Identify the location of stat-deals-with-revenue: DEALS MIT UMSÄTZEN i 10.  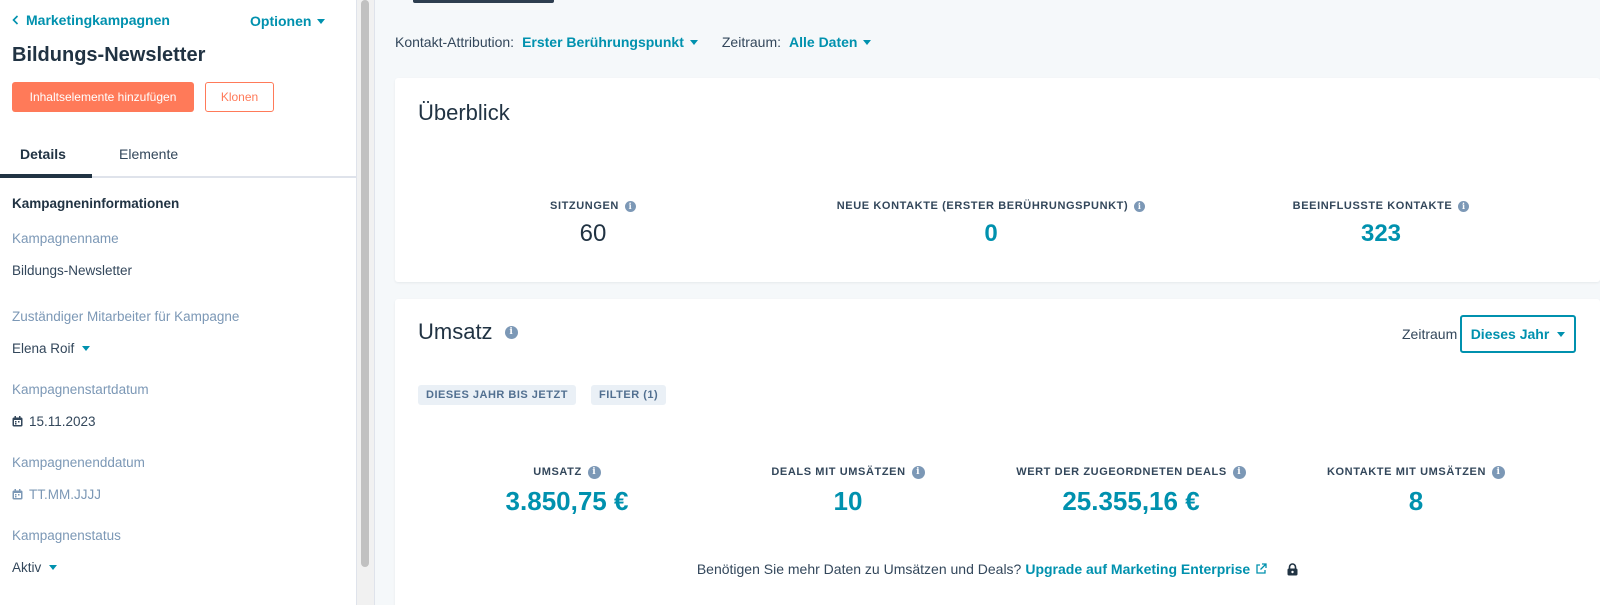
(848, 489).